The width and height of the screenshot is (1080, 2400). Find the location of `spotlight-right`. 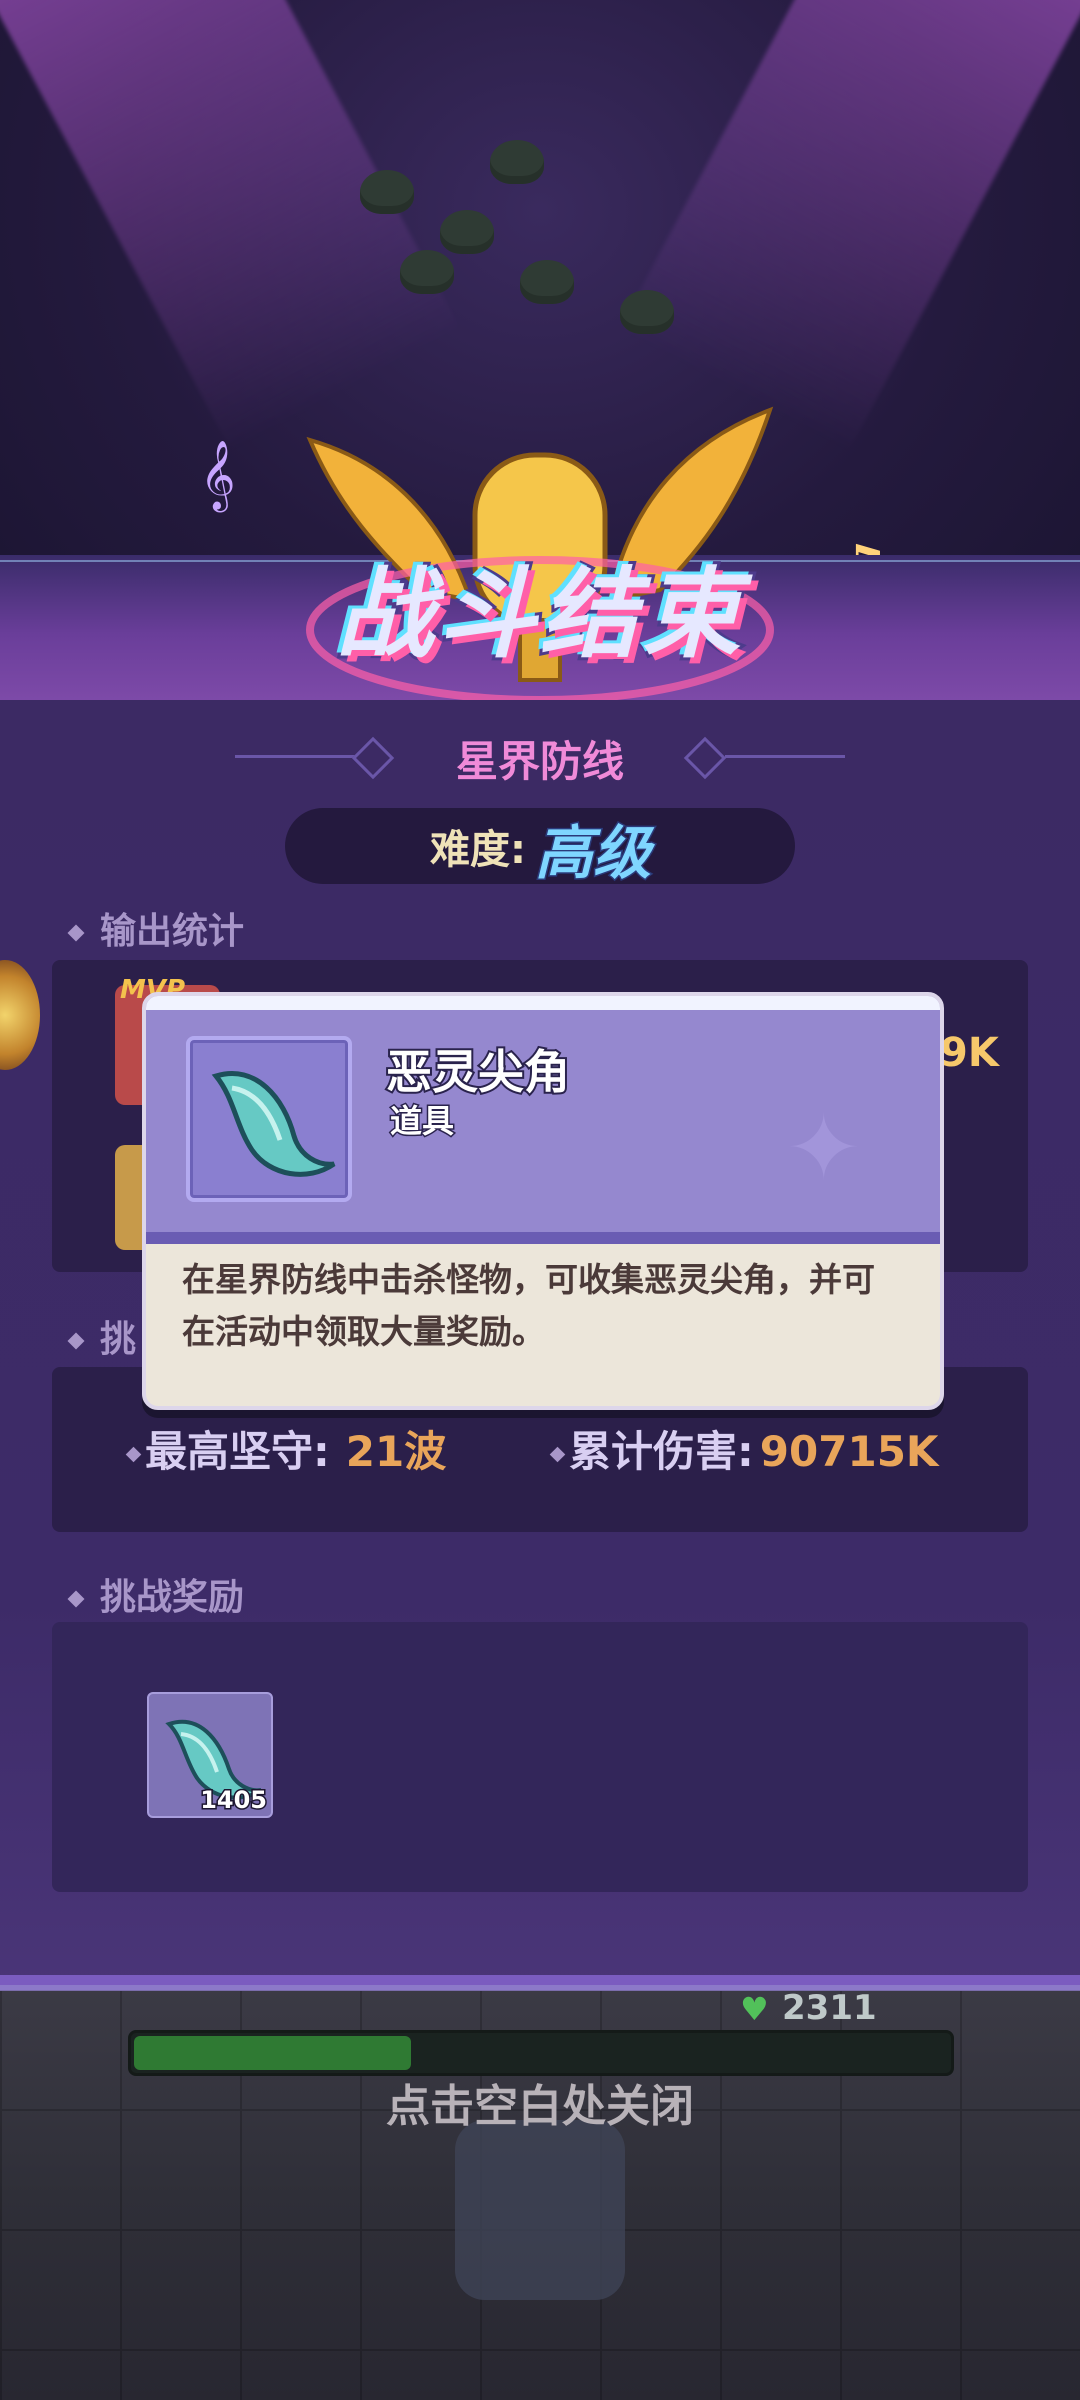

spotlight-right is located at coordinates (848, 227).